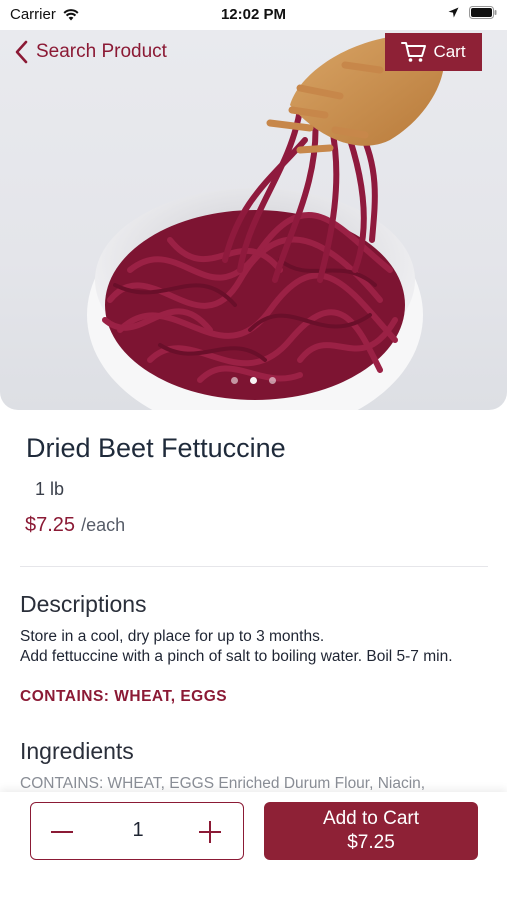 Image resolution: width=507 pixels, height=900 pixels. What do you see at coordinates (50, 525) in the screenshot?
I see `product-price: $7.25` at bounding box center [50, 525].